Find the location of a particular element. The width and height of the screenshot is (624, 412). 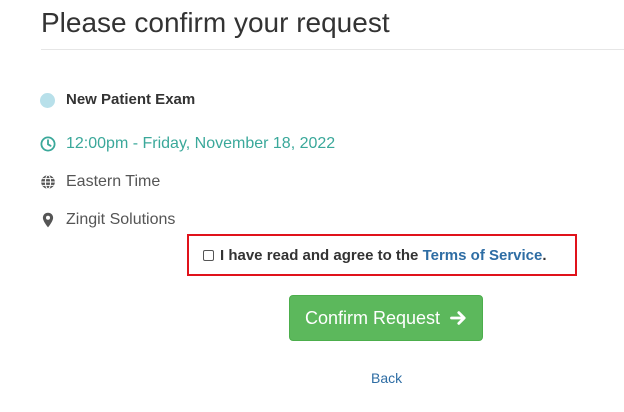

service-color-dot is located at coordinates (47, 100).